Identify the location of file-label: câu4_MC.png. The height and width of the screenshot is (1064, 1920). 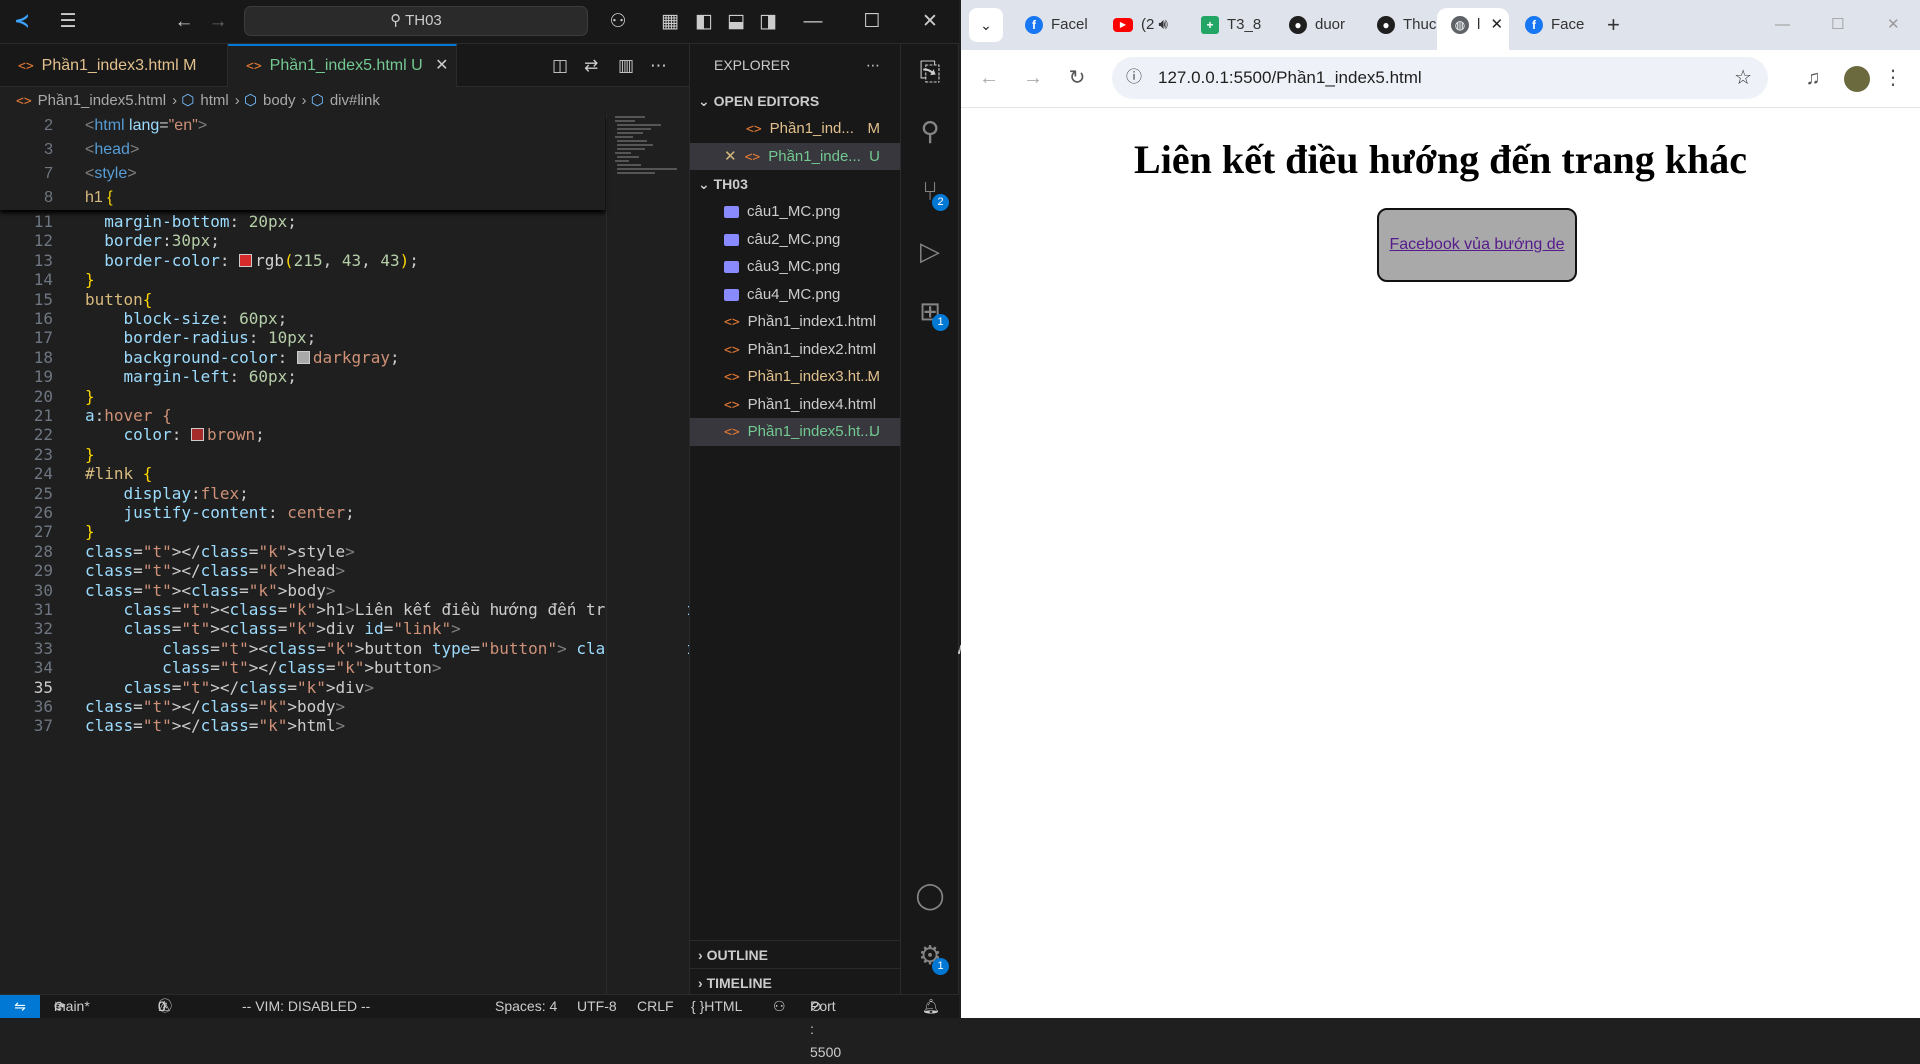
(794, 294).